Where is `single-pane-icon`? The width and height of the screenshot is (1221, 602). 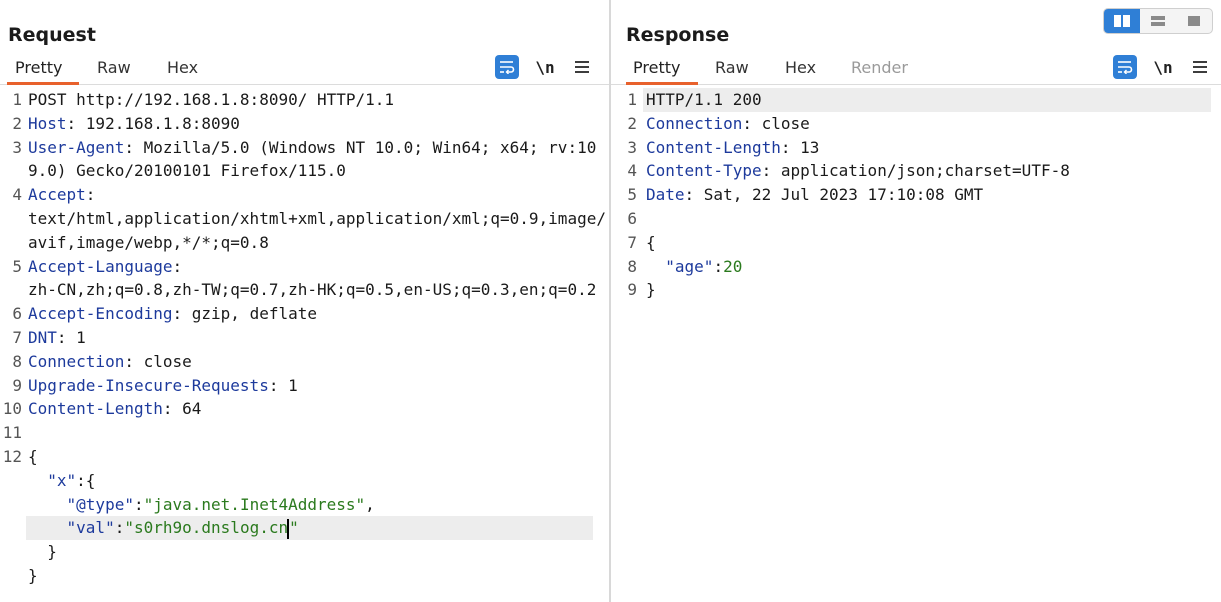
single-pane-icon is located at coordinates (1194, 21).